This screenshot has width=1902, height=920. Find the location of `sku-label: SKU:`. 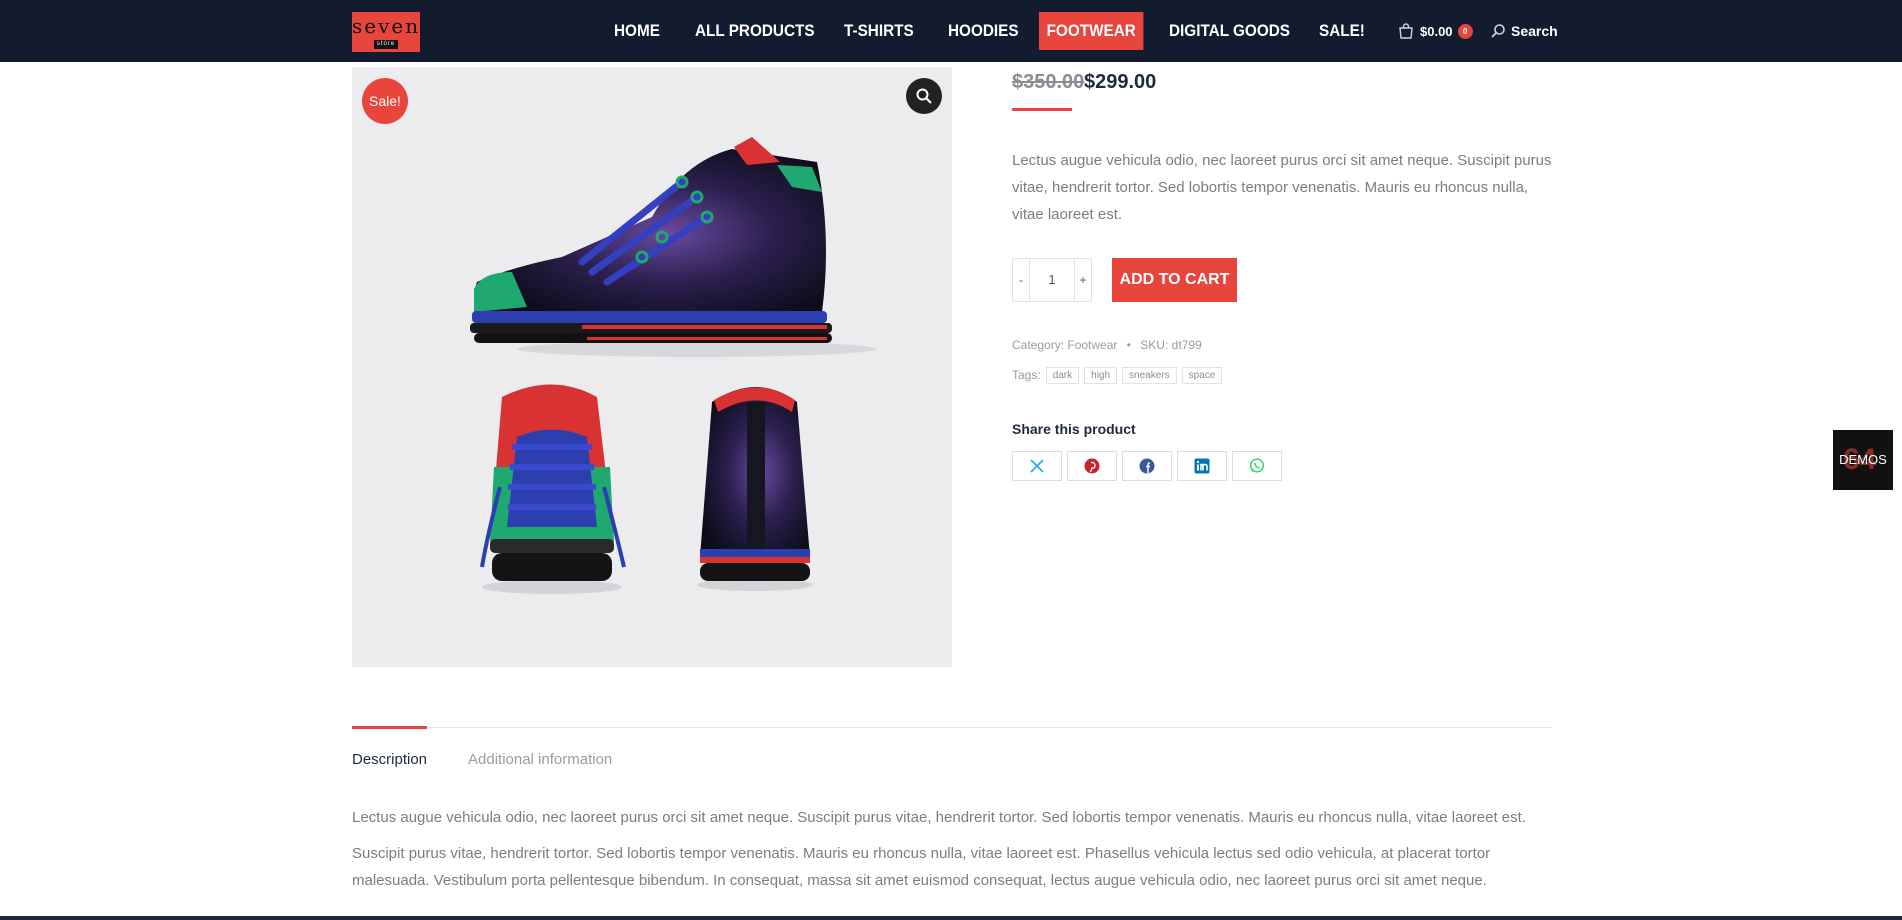

sku-label: SKU: is located at coordinates (1154, 345).